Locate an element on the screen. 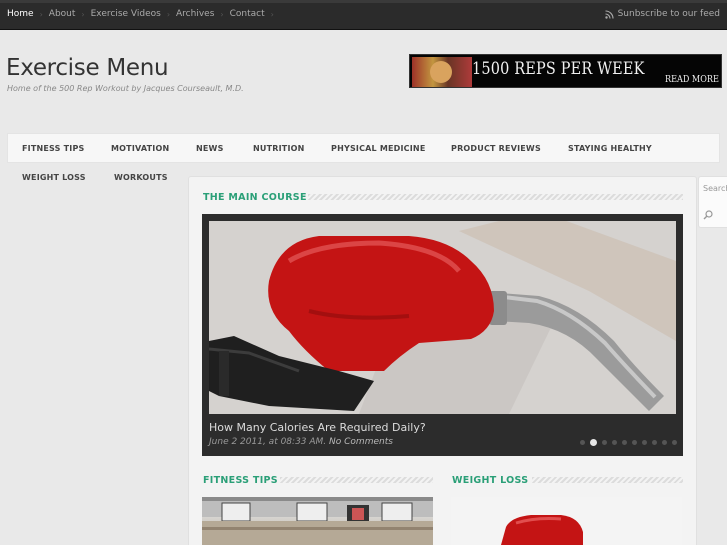  banner-read-more: READ MORE is located at coordinates (692, 80).